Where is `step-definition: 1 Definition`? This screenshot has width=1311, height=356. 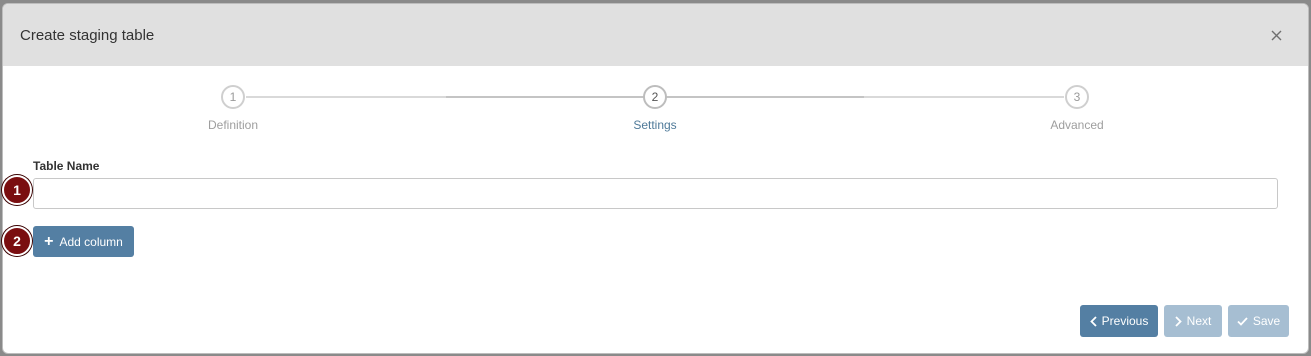
step-definition: 1 Definition is located at coordinates (233, 108).